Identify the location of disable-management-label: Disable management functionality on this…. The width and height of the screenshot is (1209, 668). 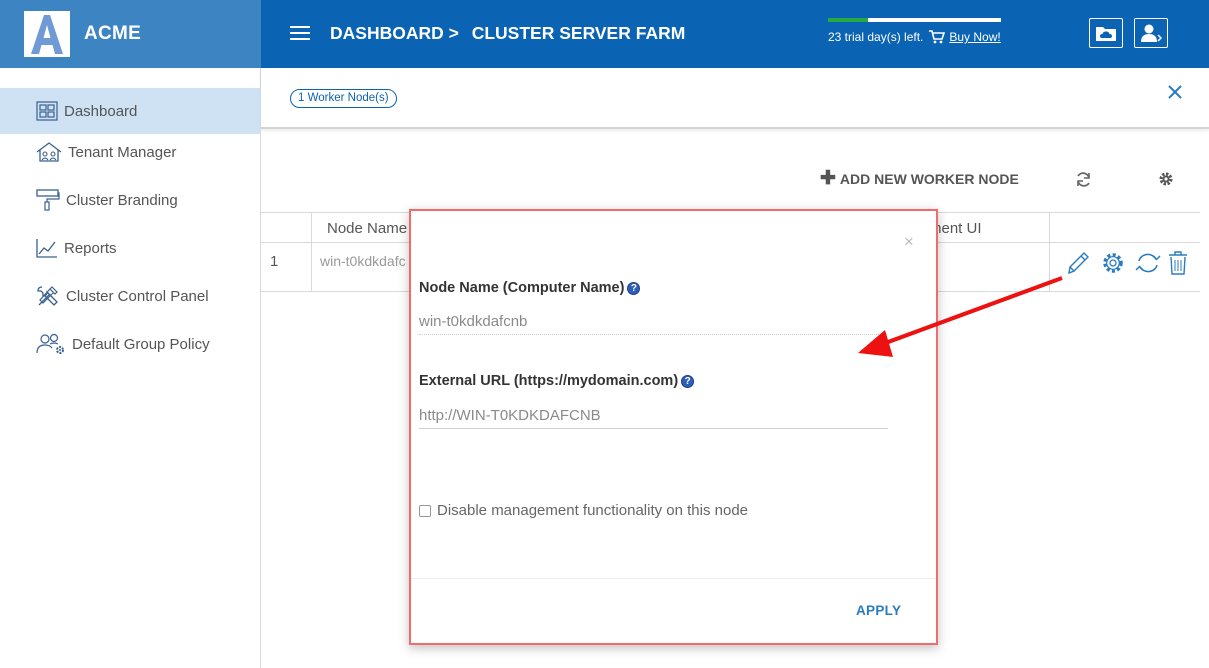
(593, 510).